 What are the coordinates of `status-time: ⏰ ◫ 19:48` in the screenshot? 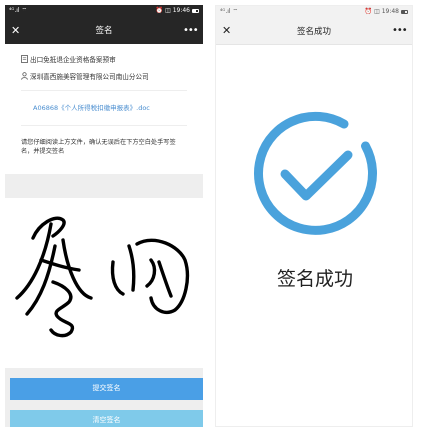 It's located at (381, 11).